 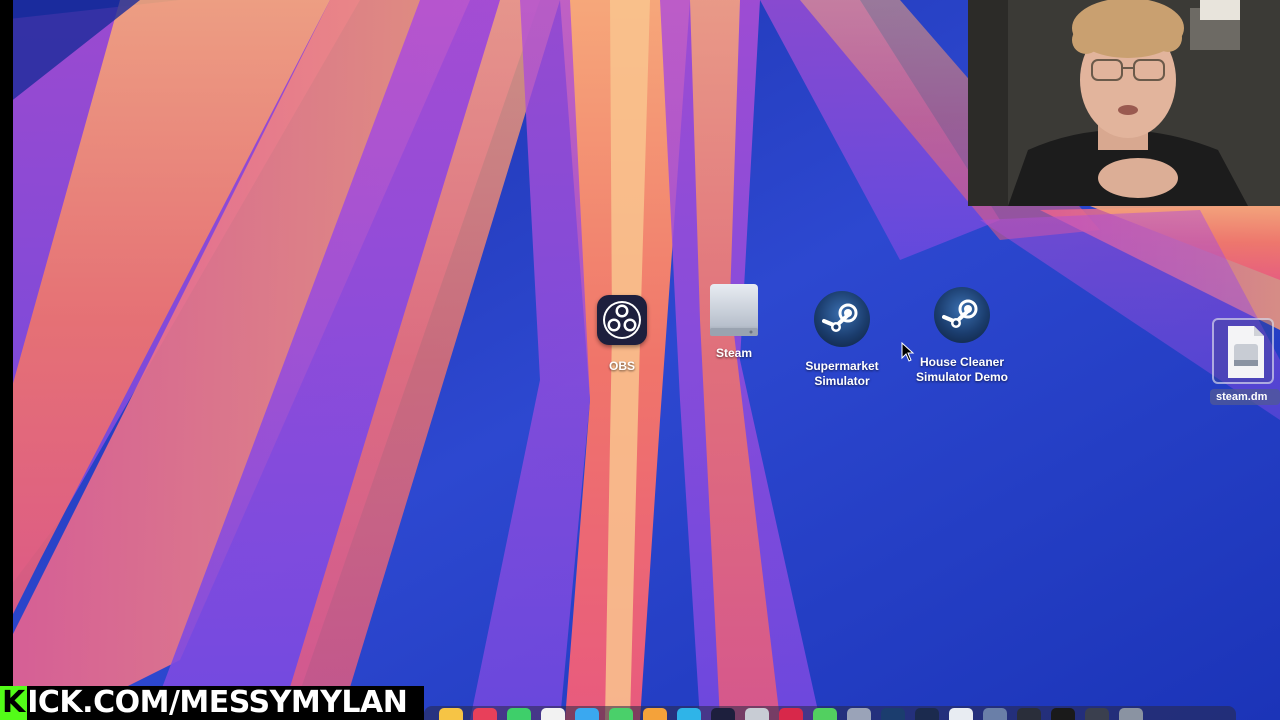 I want to click on desktop-icon-supermarket-simulator: Supermarket Simulator, so click(x=842, y=340).